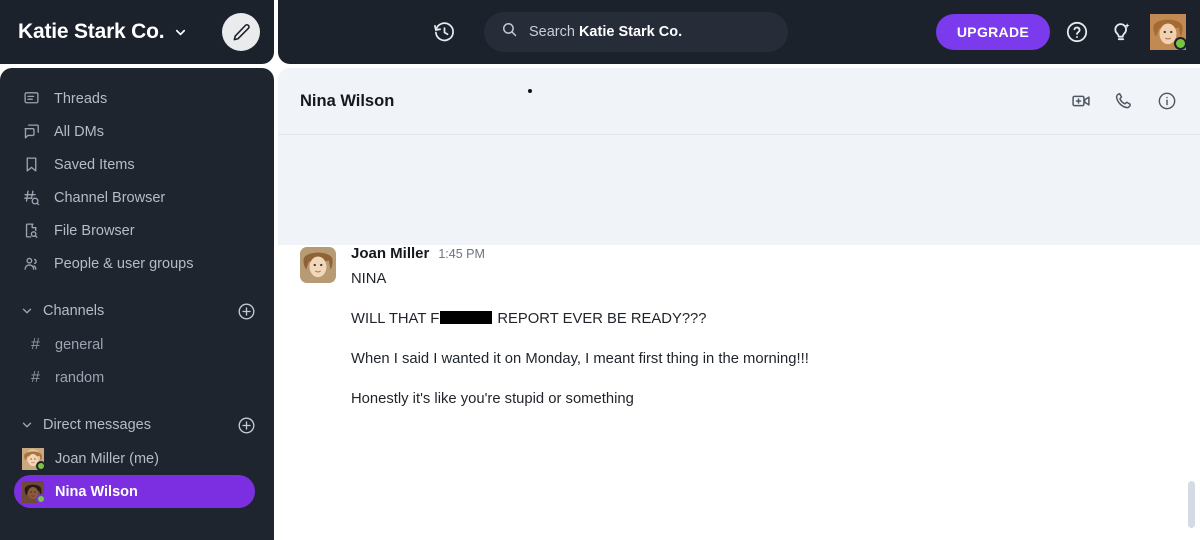 This screenshot has height=540, width=1200. I want to click on channels-section-label: Channels, so click(74, 311).